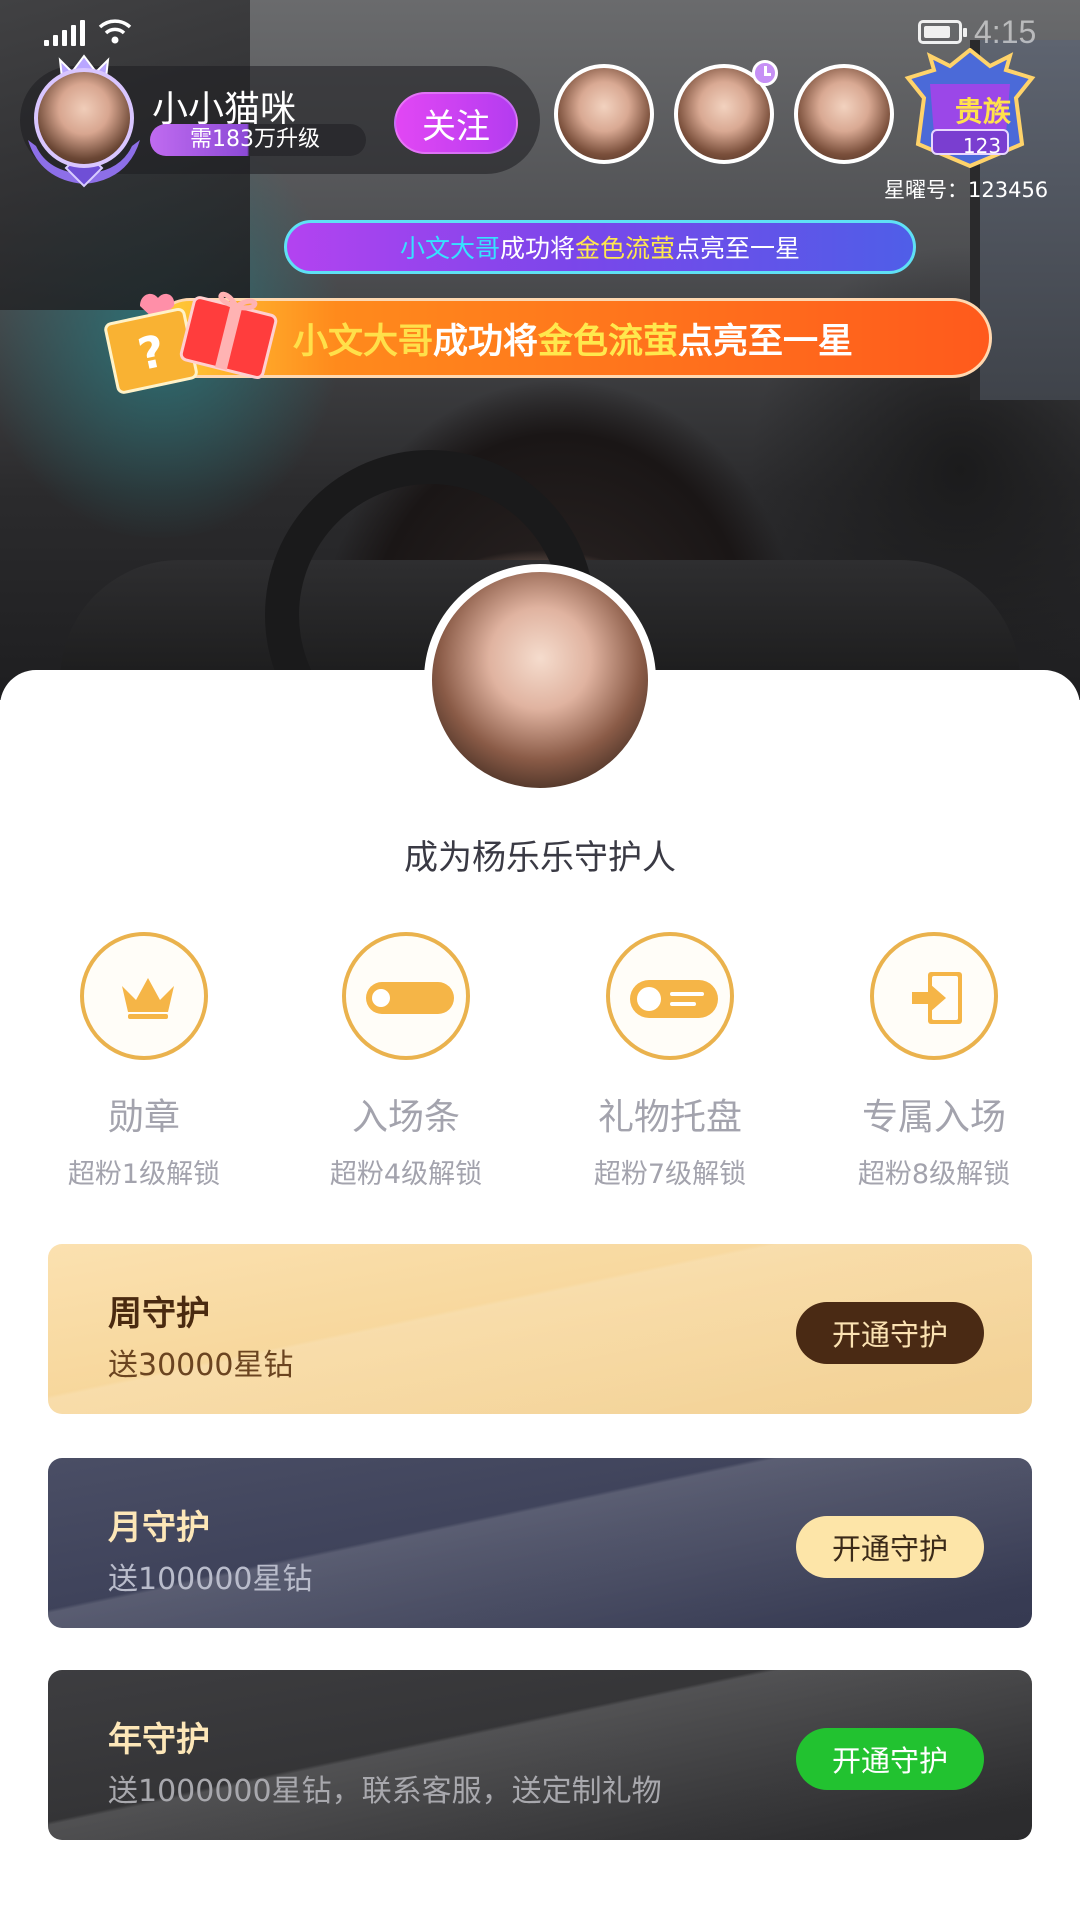 This screenshot has height=1920, width=1080. Describe the element at coordinates (191, 342) in the screenshot. I see `gift-box-icon: ?` at that location.